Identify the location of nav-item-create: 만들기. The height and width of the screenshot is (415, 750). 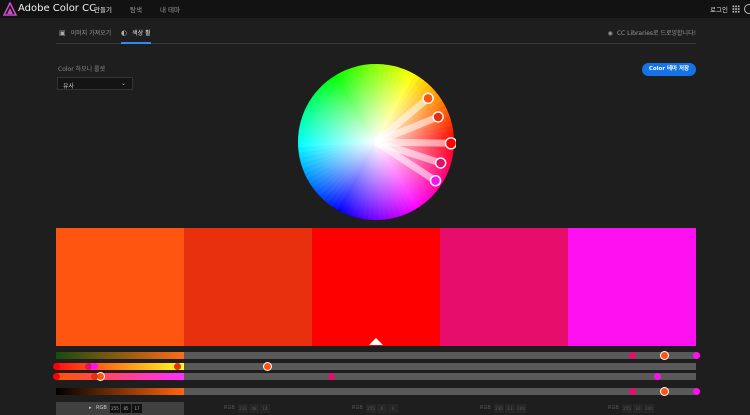
(103, 9).